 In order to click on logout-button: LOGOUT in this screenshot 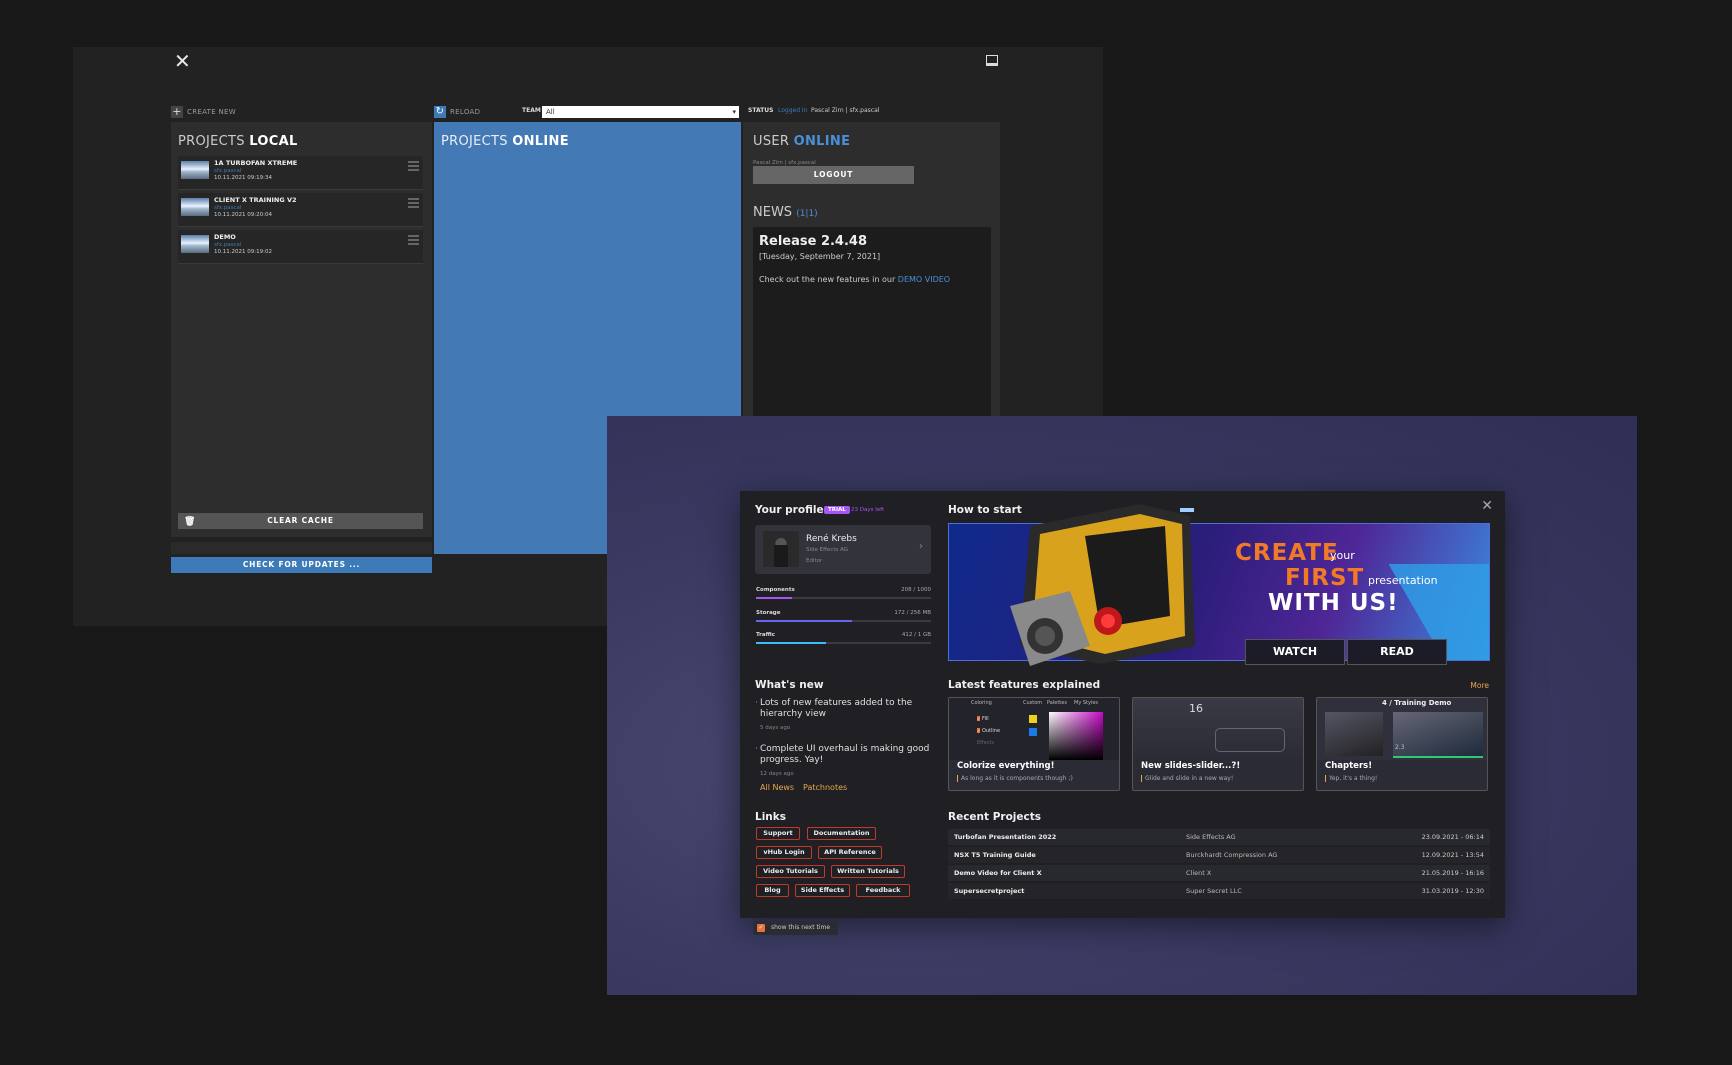, I will do `click(833, 175)`.